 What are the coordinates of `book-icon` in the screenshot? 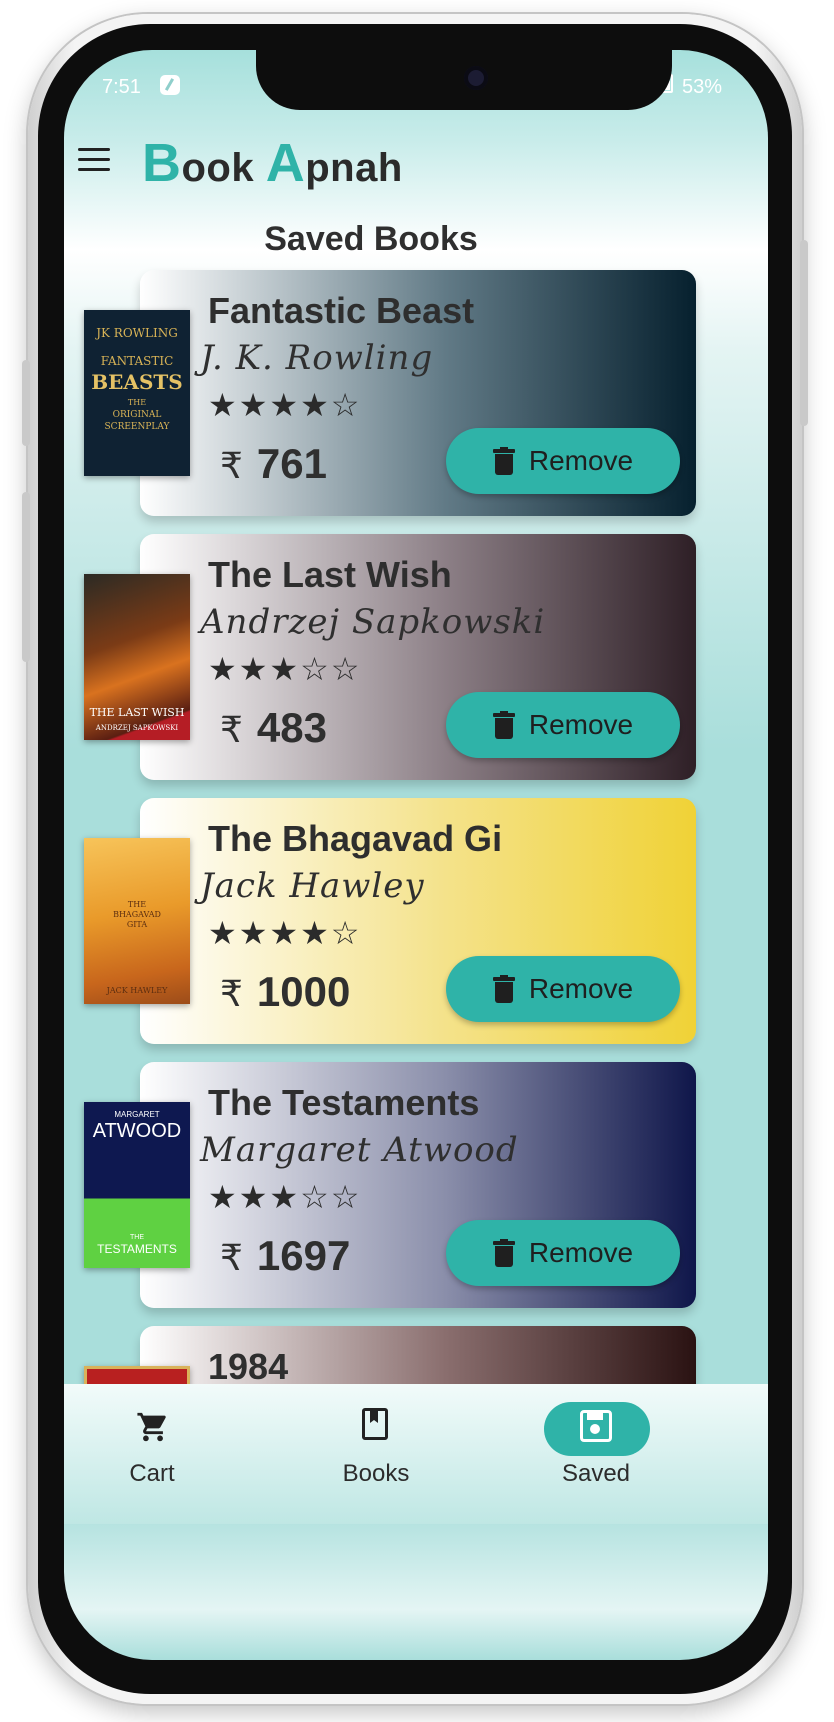 It's located at (375, 1424).